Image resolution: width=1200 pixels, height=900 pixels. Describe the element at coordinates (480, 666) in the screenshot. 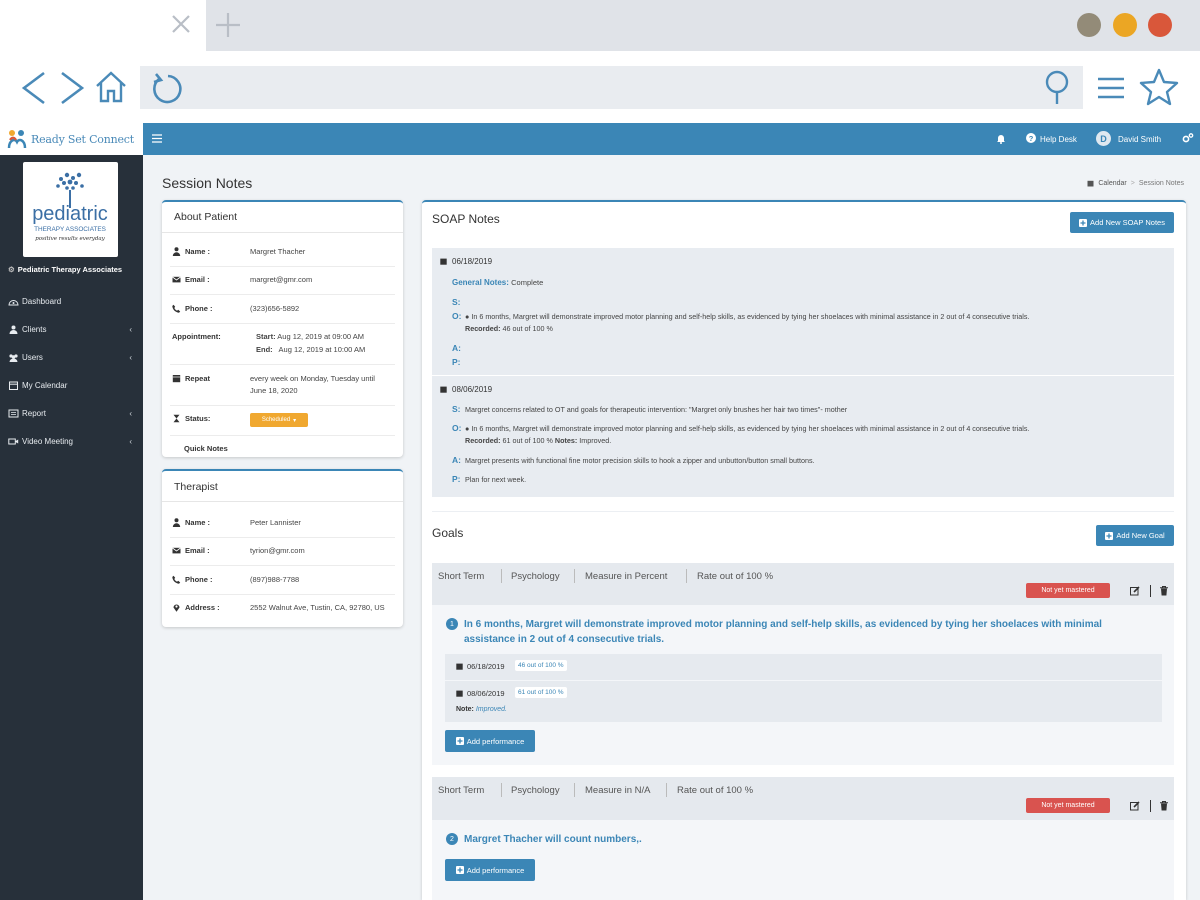

I see `performance-date: 06/18/2019` at that location.